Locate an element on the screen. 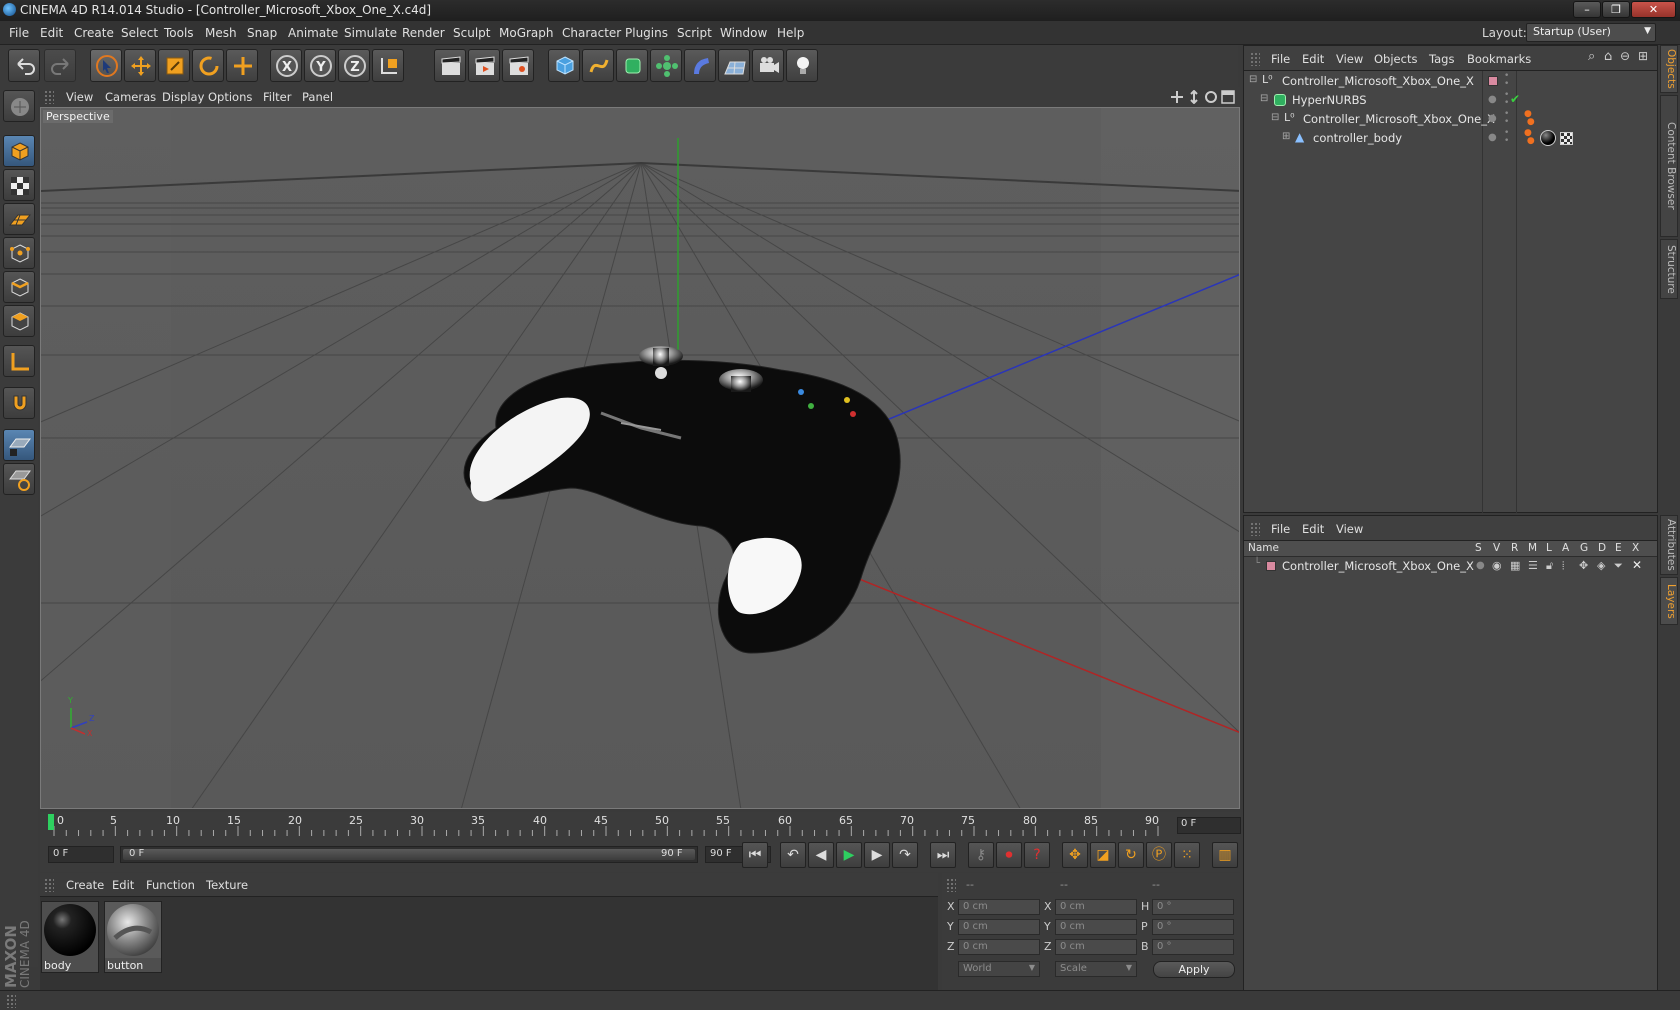 This screenshot has width=1680, height=1010. material-tag-button-icon is located at coordinates (1566, 138).